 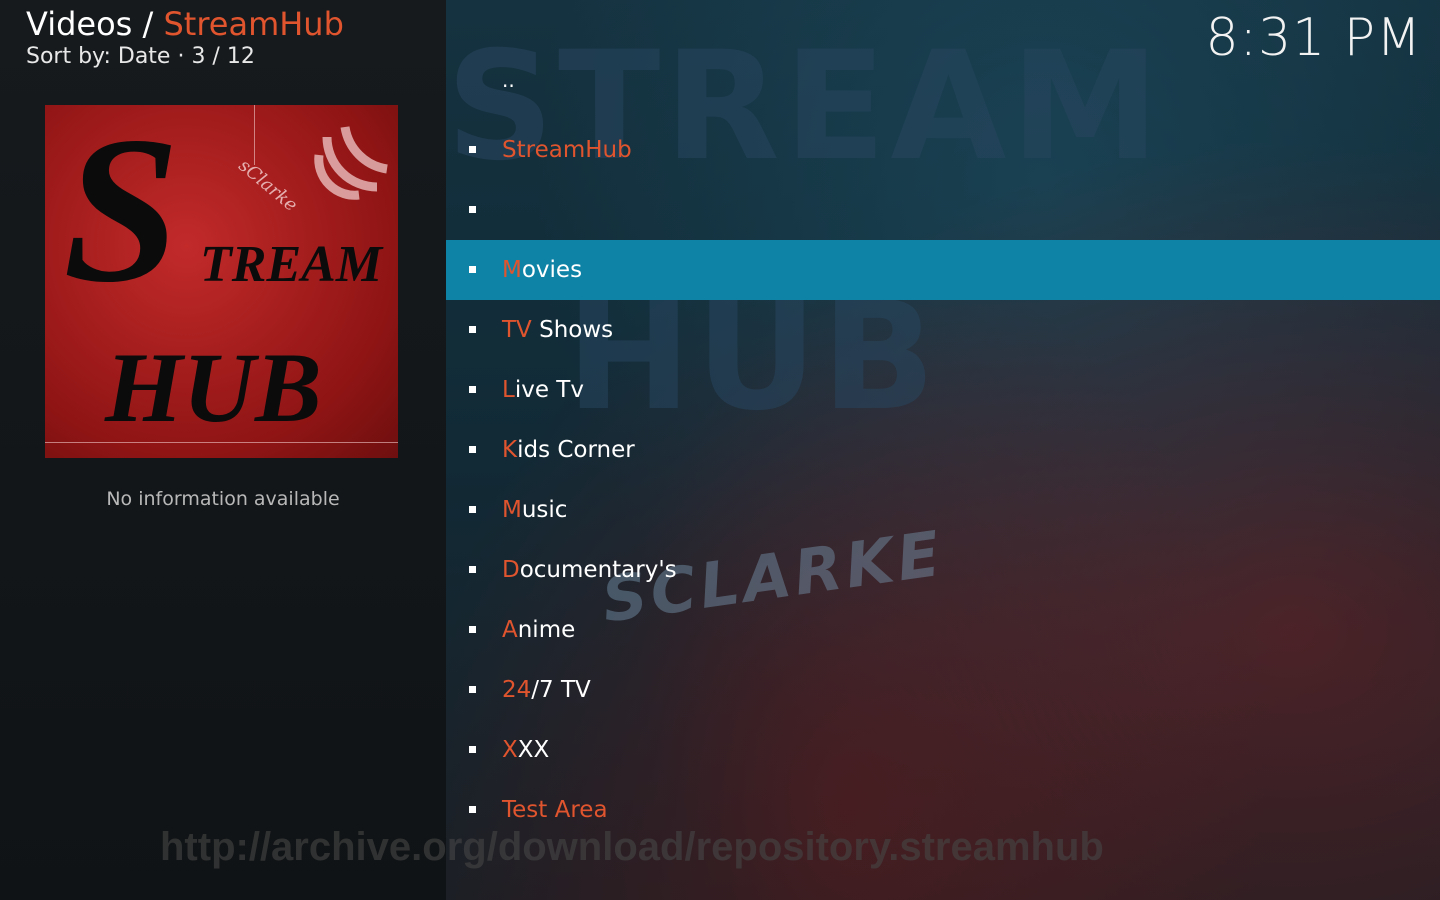 What do you see at coordinates (213, 387) in the screenshot?
I see `thumbnail-hub-text: HUB` at bounding box center [213, 387].